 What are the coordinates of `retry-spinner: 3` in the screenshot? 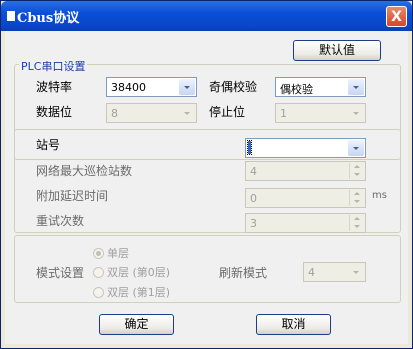 It's located at (305, 223).